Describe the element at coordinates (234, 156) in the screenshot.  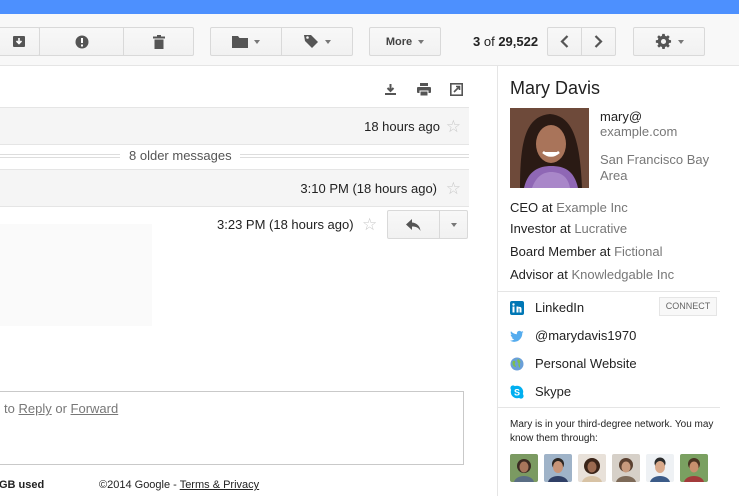
I see `older-messages-divider: 8 older messages` at that location.